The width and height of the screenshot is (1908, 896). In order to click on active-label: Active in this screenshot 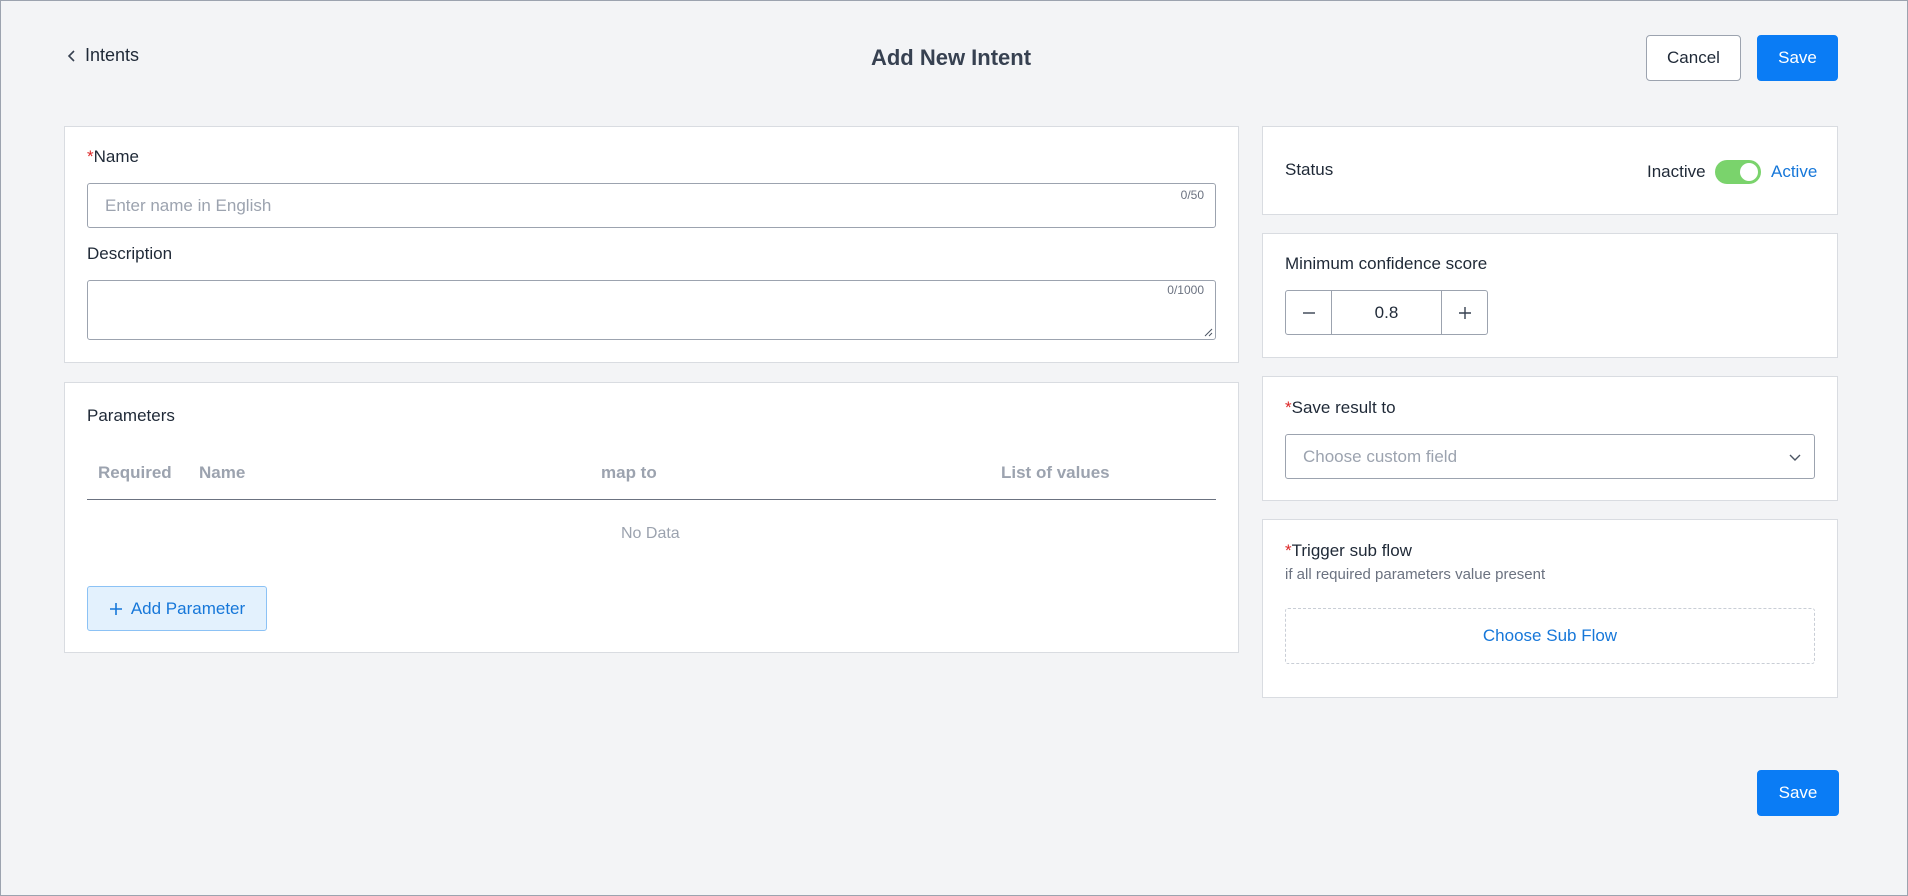, I will do `click(1794, 171)`.